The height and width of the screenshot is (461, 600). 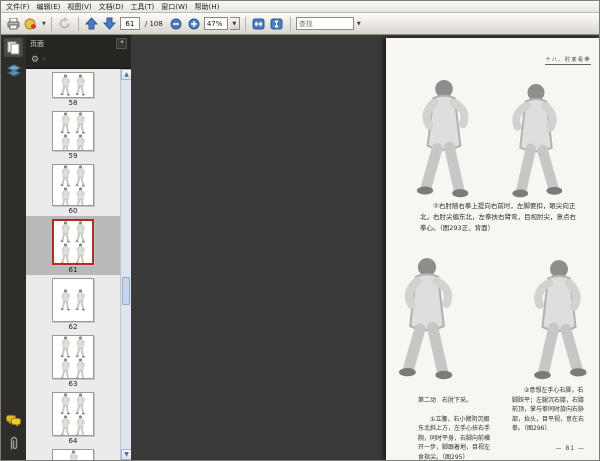 I want to click on layers-panel-tab, so click(x=13, y=70).